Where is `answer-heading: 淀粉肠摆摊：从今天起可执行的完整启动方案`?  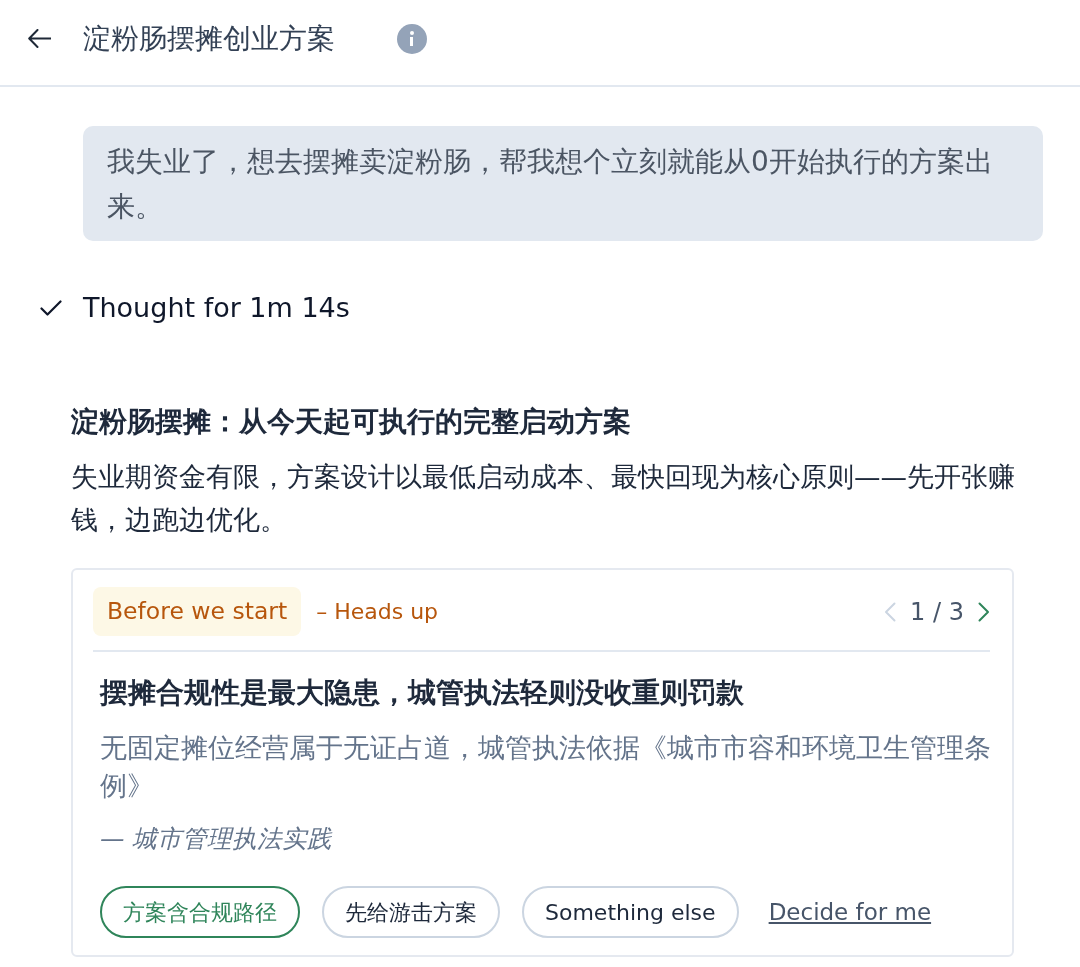
answer-heading: 淀粉肠摆摊：从今天起可执行的完整启动方案 is located at coordinates (351, 422).